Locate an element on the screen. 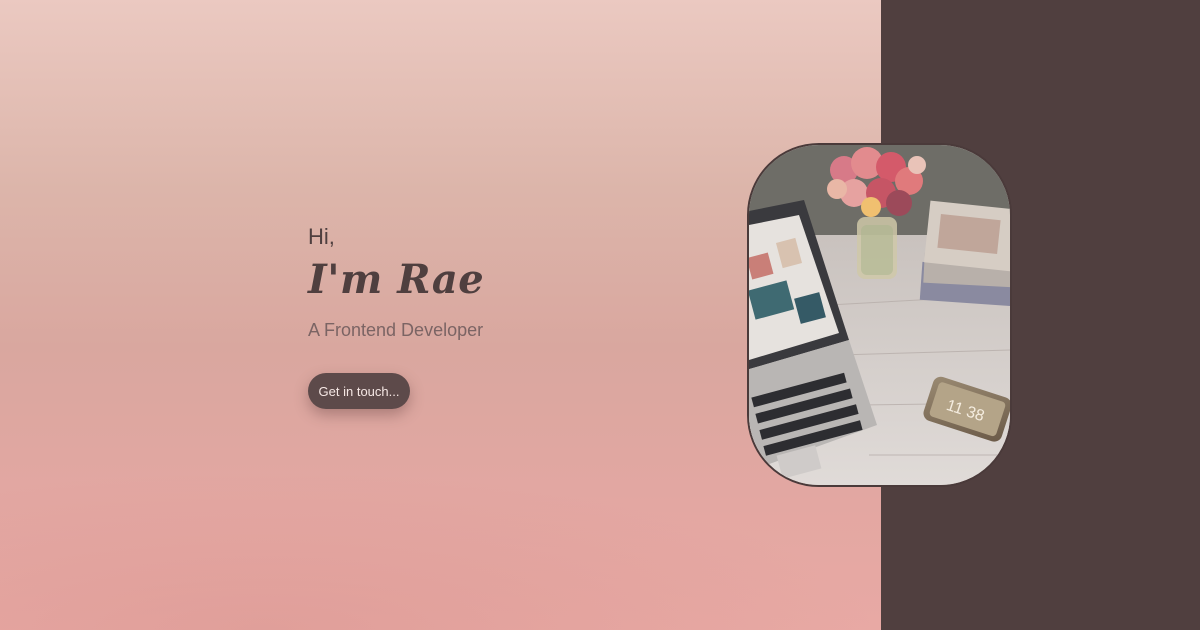 The image size is (1200, 630). name-heading: I'm Rae is located at coordinates (396, 279).